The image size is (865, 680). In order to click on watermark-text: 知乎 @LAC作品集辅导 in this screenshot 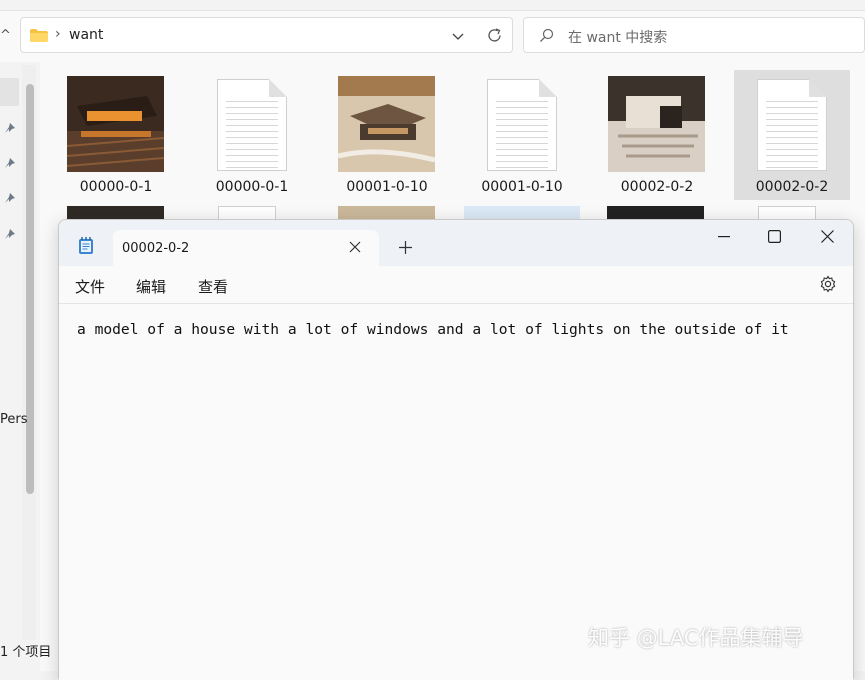, I will do `click(696, 638)`.